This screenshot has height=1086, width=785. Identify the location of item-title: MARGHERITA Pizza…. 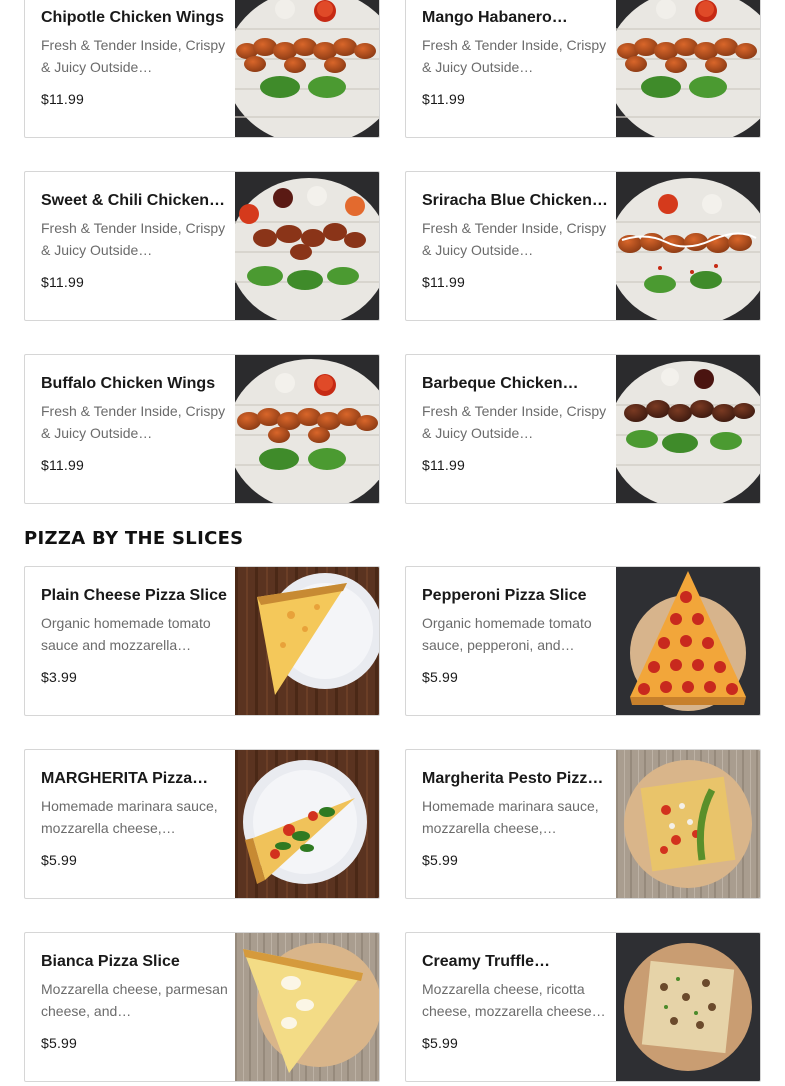
(125, 778).